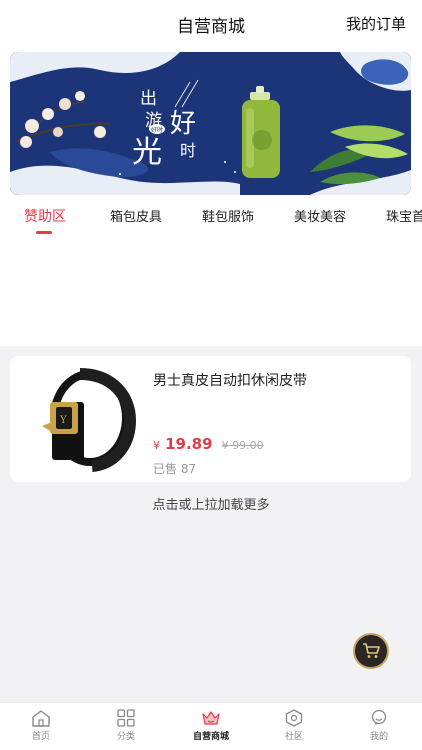 This screenshot has height=750, width=422. I want to click on sold-count: 已售 87, so click(174, 468).